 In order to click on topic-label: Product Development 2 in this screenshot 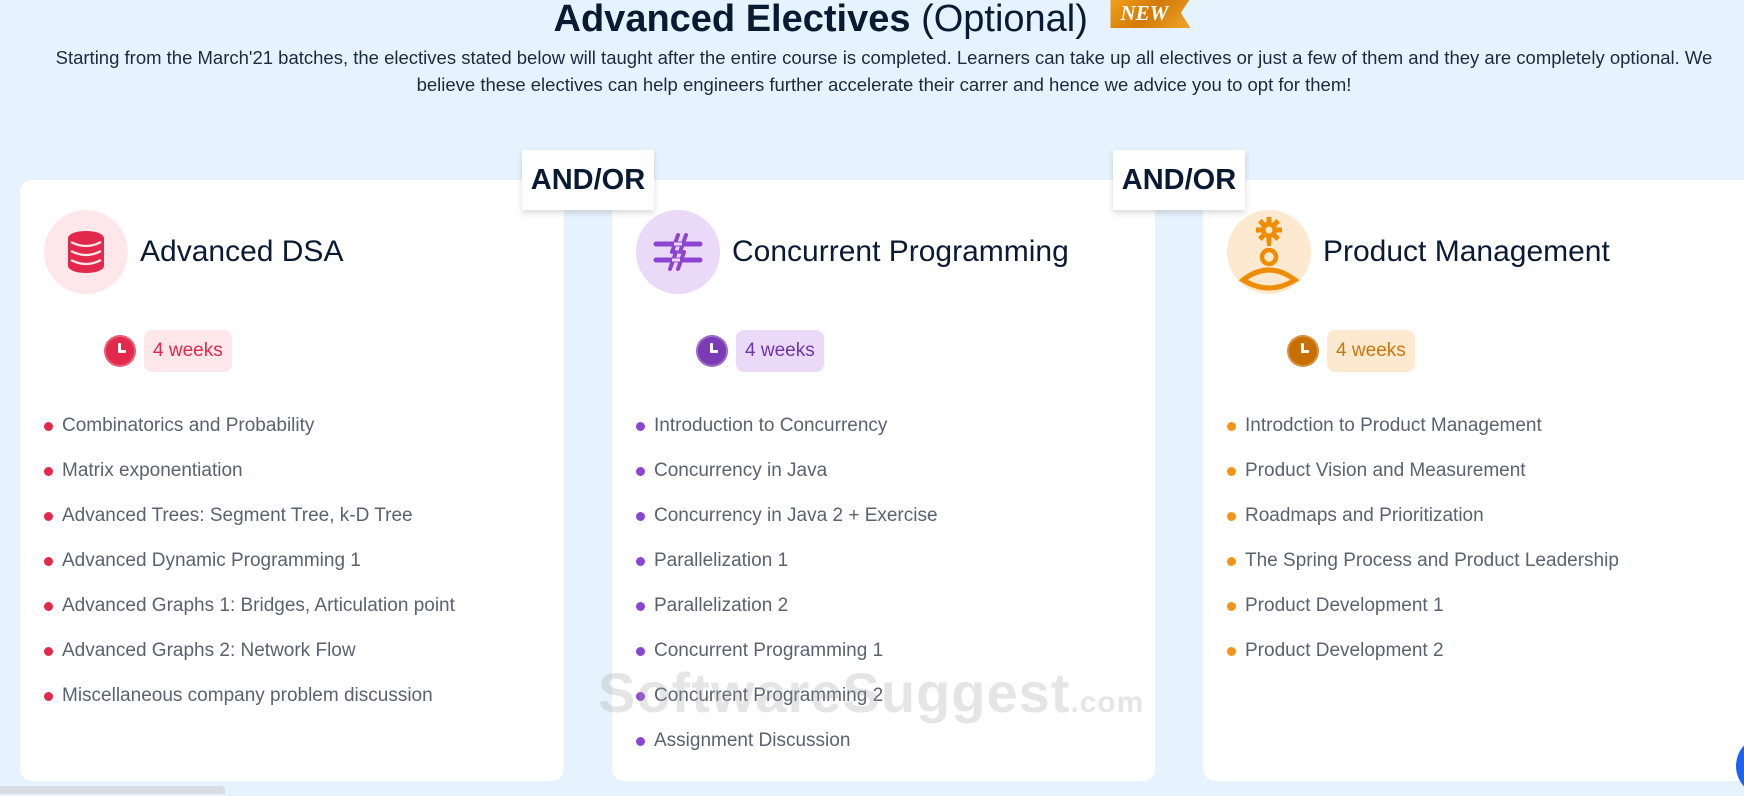, I will do `click(1344, 650)`.